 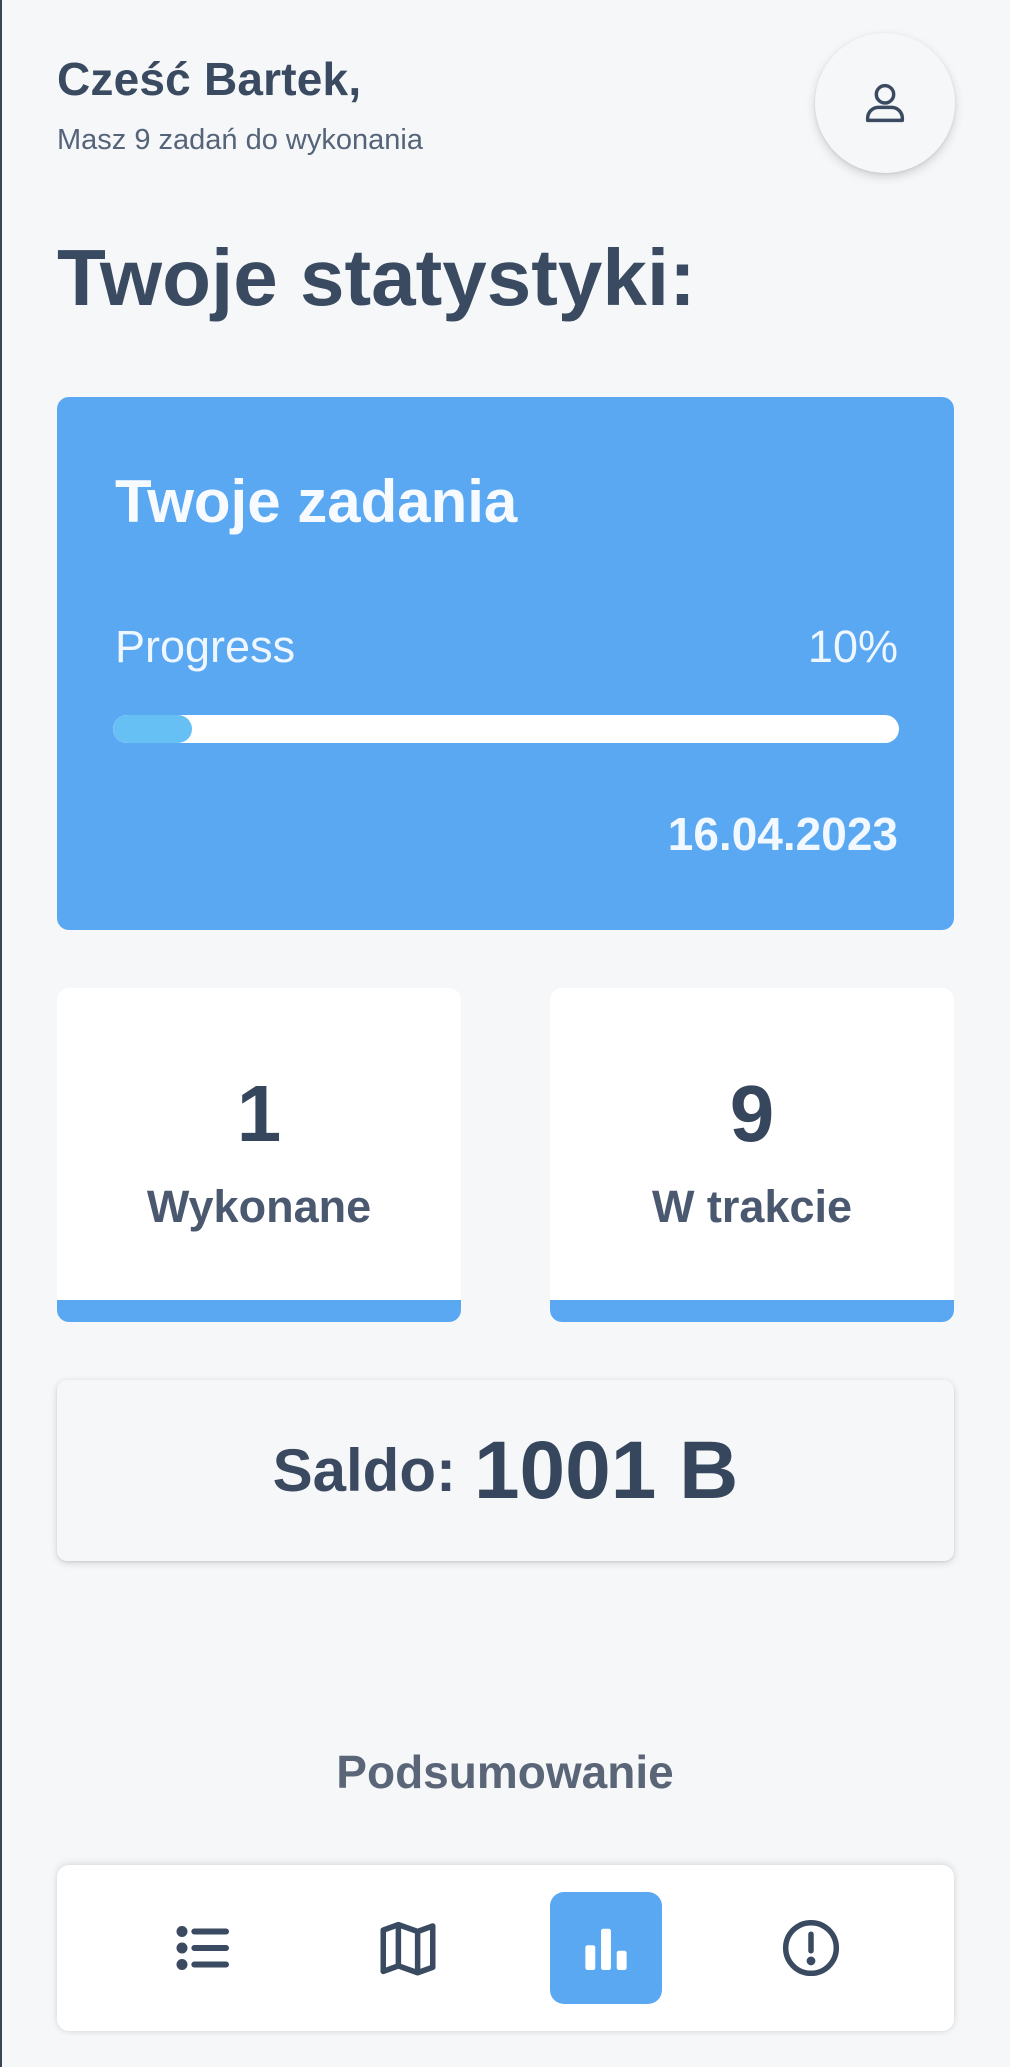 I want to click on balance-card: Saldo: 1001 B, so click(x=505, y=1470).